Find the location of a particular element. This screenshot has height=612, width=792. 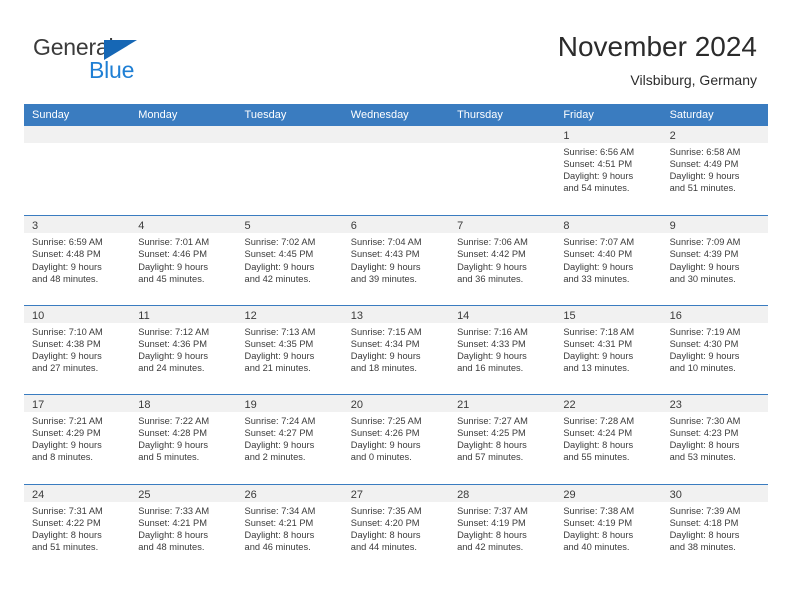

day-number: 30 is located at coordinates (675, 494).